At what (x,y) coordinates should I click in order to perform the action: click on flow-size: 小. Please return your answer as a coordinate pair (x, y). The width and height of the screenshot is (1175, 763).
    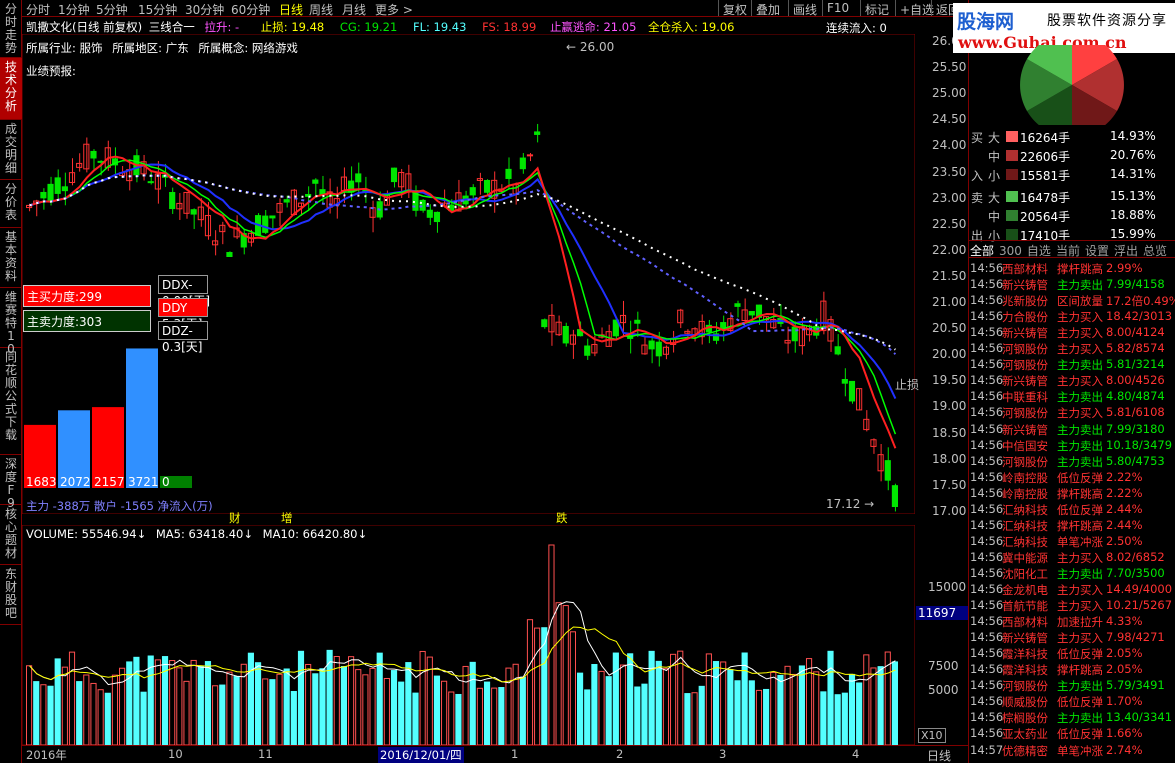
    Looking at the image, I should click on (994, 176).